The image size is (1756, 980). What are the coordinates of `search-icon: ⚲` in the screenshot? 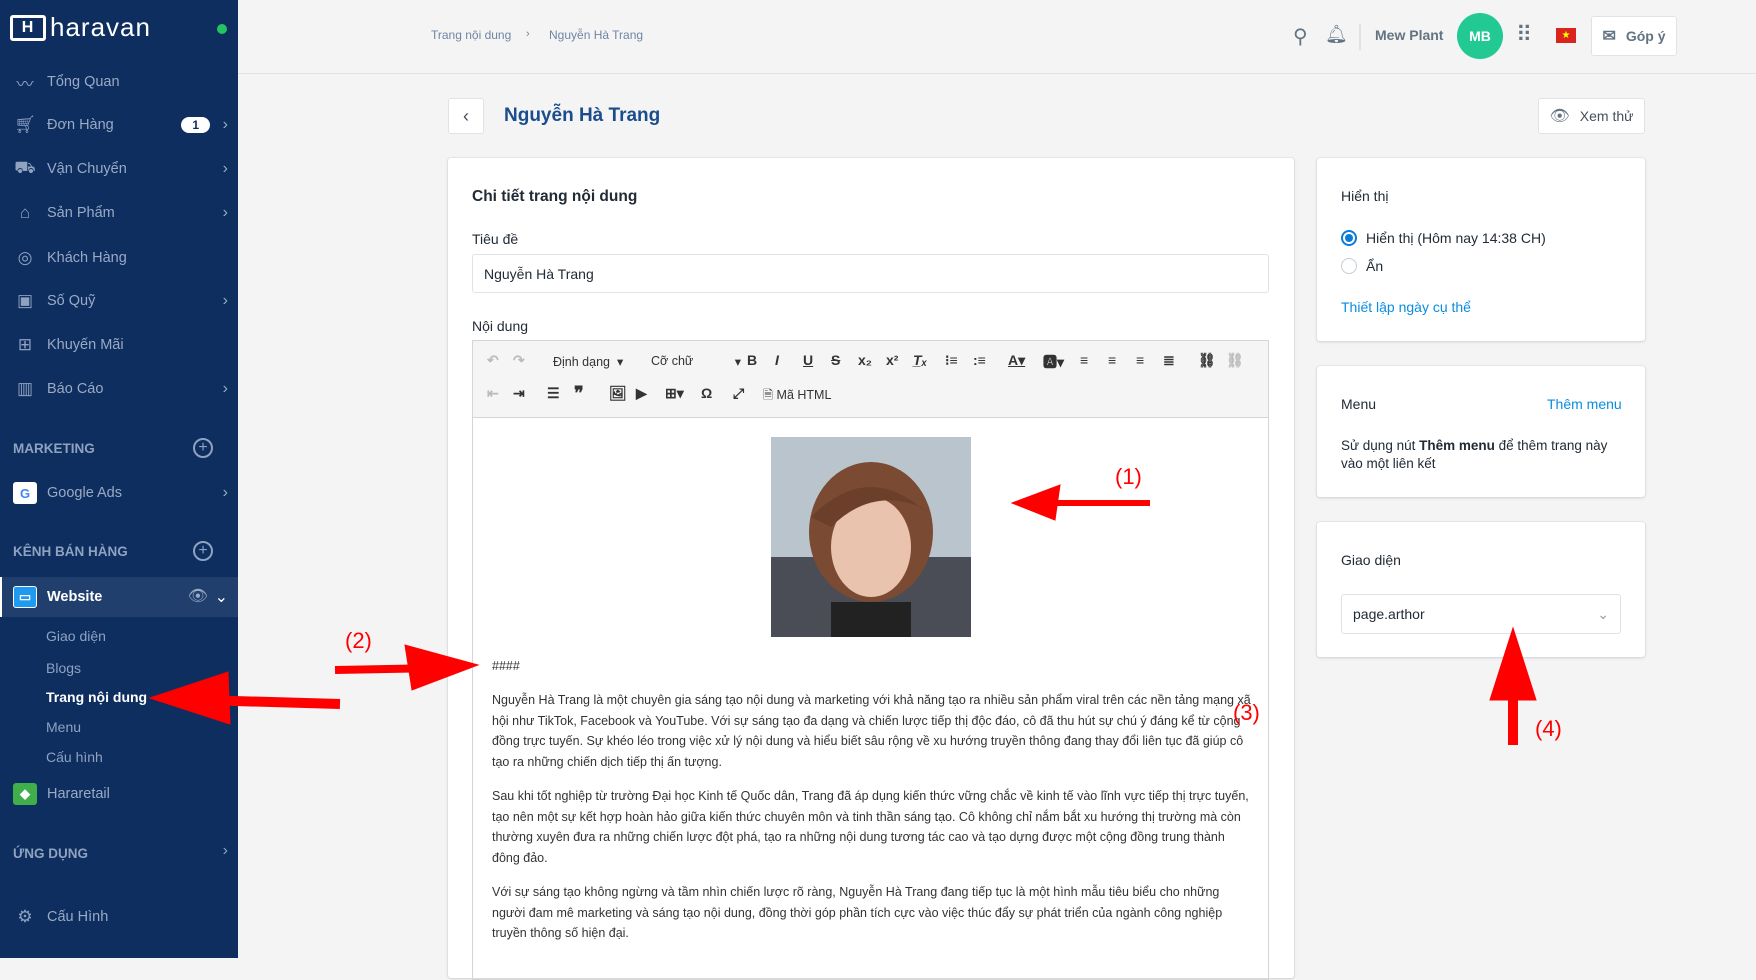 It's located at (1300, 36).